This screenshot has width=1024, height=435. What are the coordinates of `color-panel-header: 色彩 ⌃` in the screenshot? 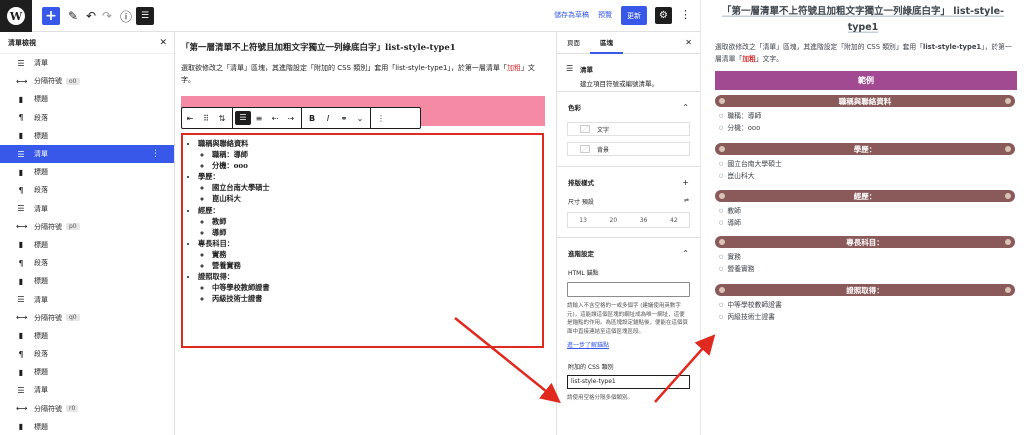 It's located at (628, 107).